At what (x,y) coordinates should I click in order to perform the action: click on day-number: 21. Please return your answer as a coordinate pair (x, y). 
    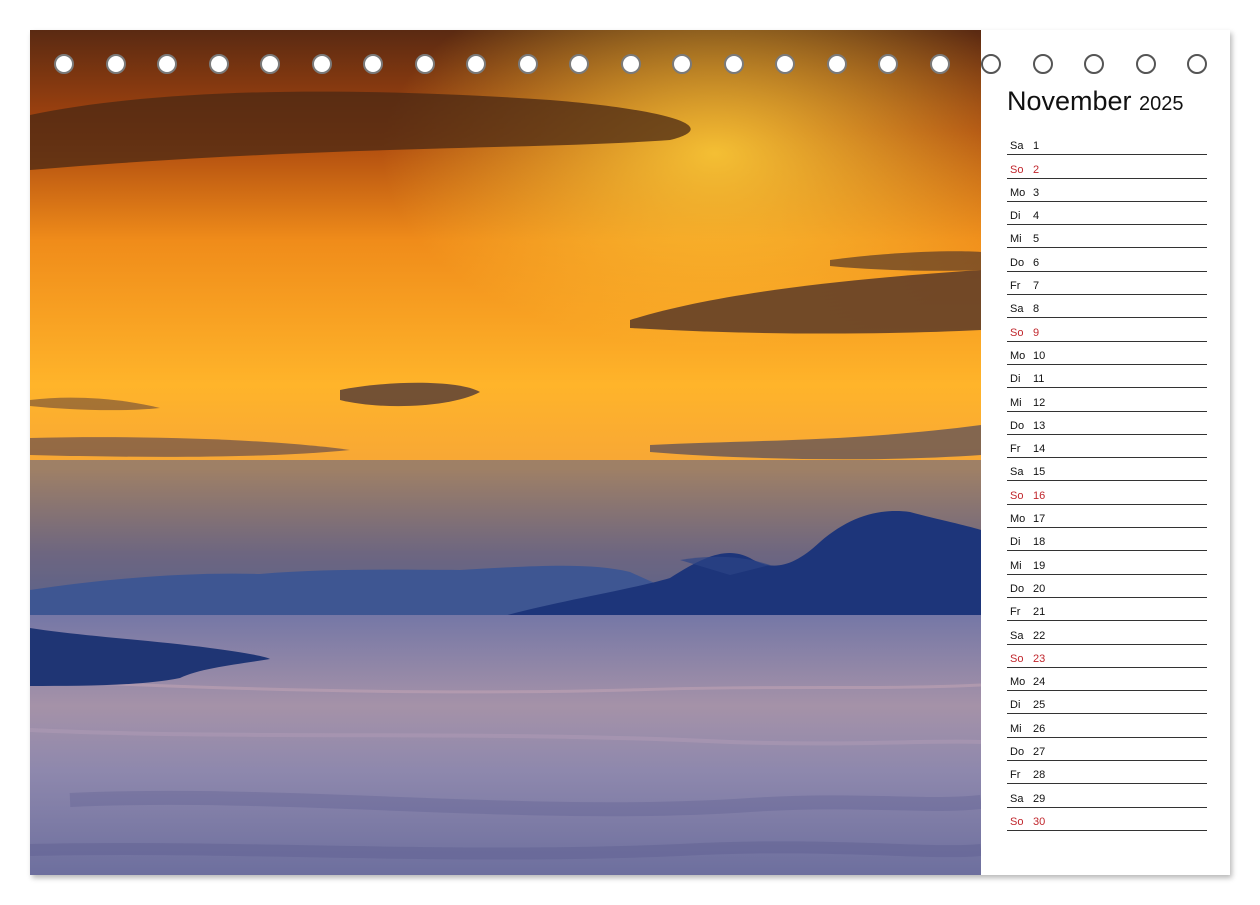
    Looking at the image, I should click on (1039, 612).